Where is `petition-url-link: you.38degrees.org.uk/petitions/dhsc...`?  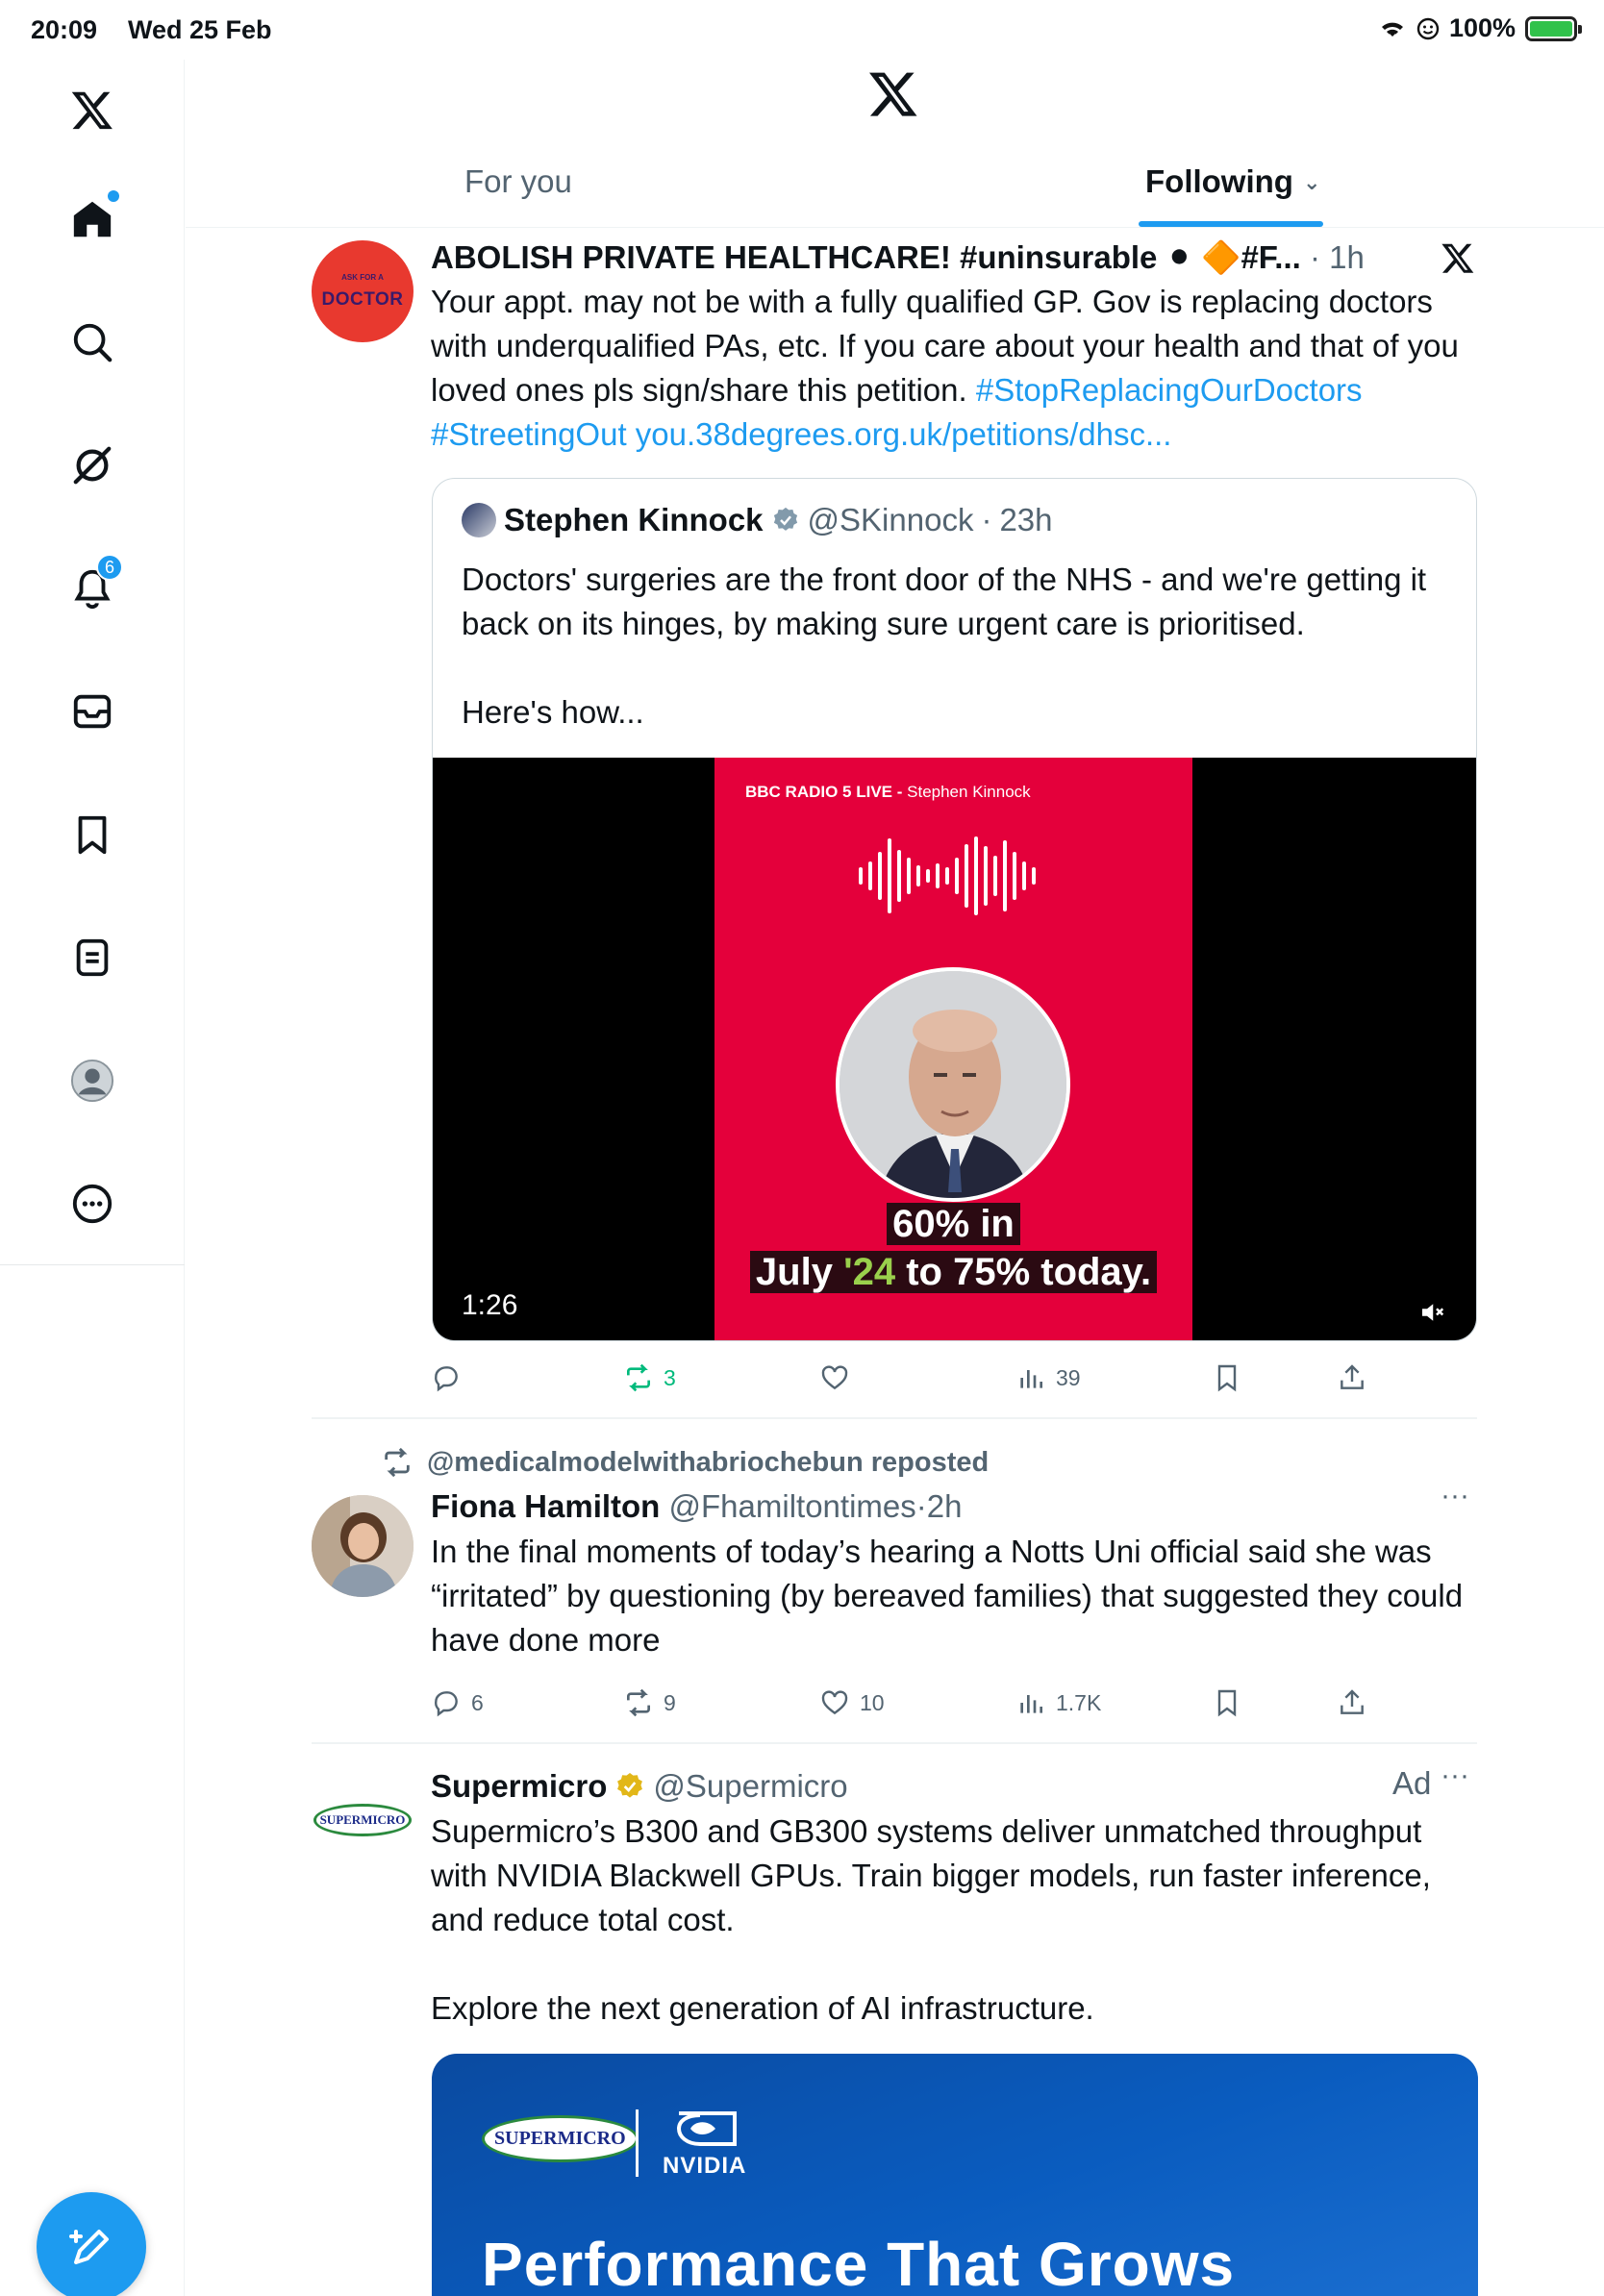 petition-url-link: you.38degrees.org.uk/petitions/dhsc... is located at coordinates (904, 434).